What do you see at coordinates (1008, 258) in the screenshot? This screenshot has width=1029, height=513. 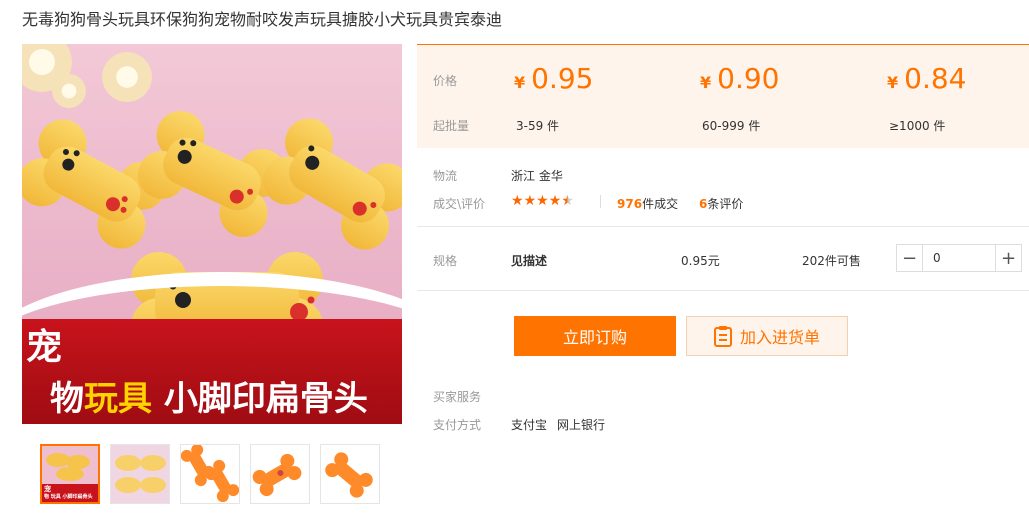 I see `plus-button: +` at bounding box center [1008, 258].